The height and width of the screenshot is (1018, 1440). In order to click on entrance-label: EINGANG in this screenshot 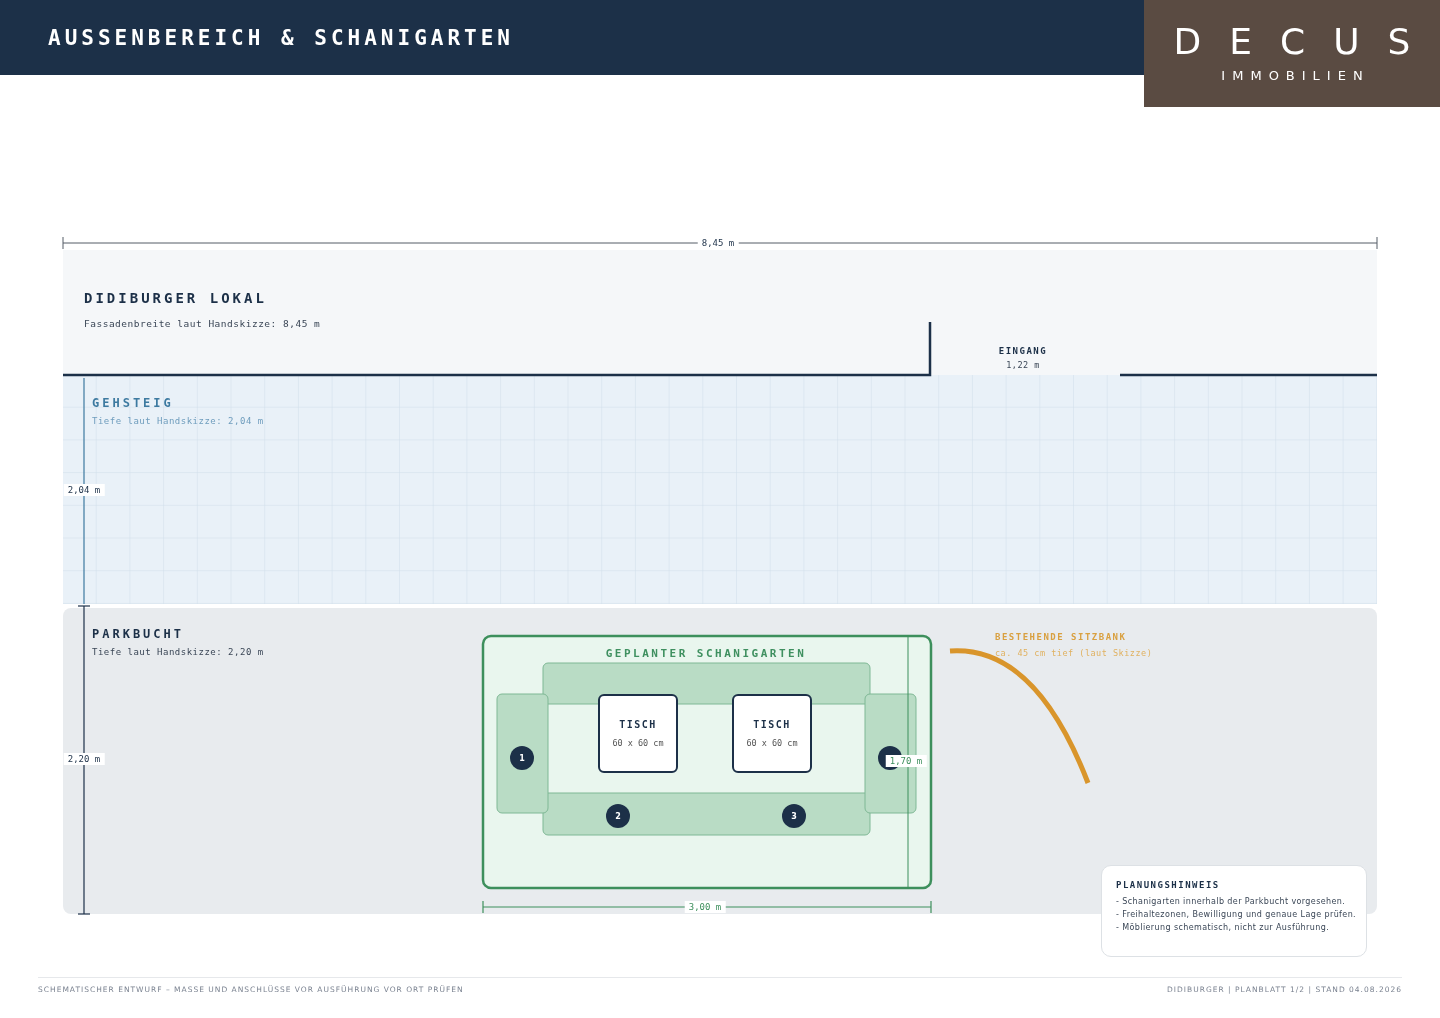, I will do `click(1023, 351)`.